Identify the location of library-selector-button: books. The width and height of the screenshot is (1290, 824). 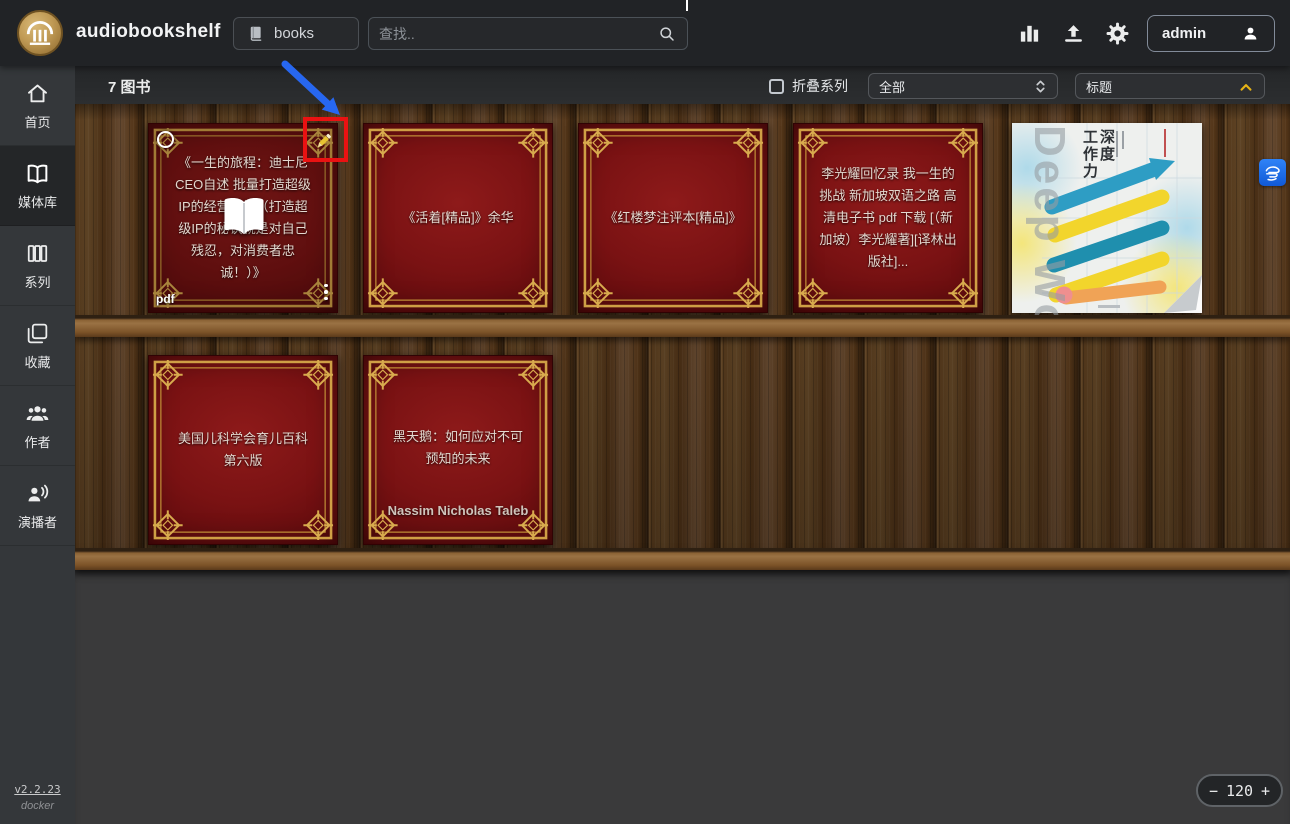
(296, 33).